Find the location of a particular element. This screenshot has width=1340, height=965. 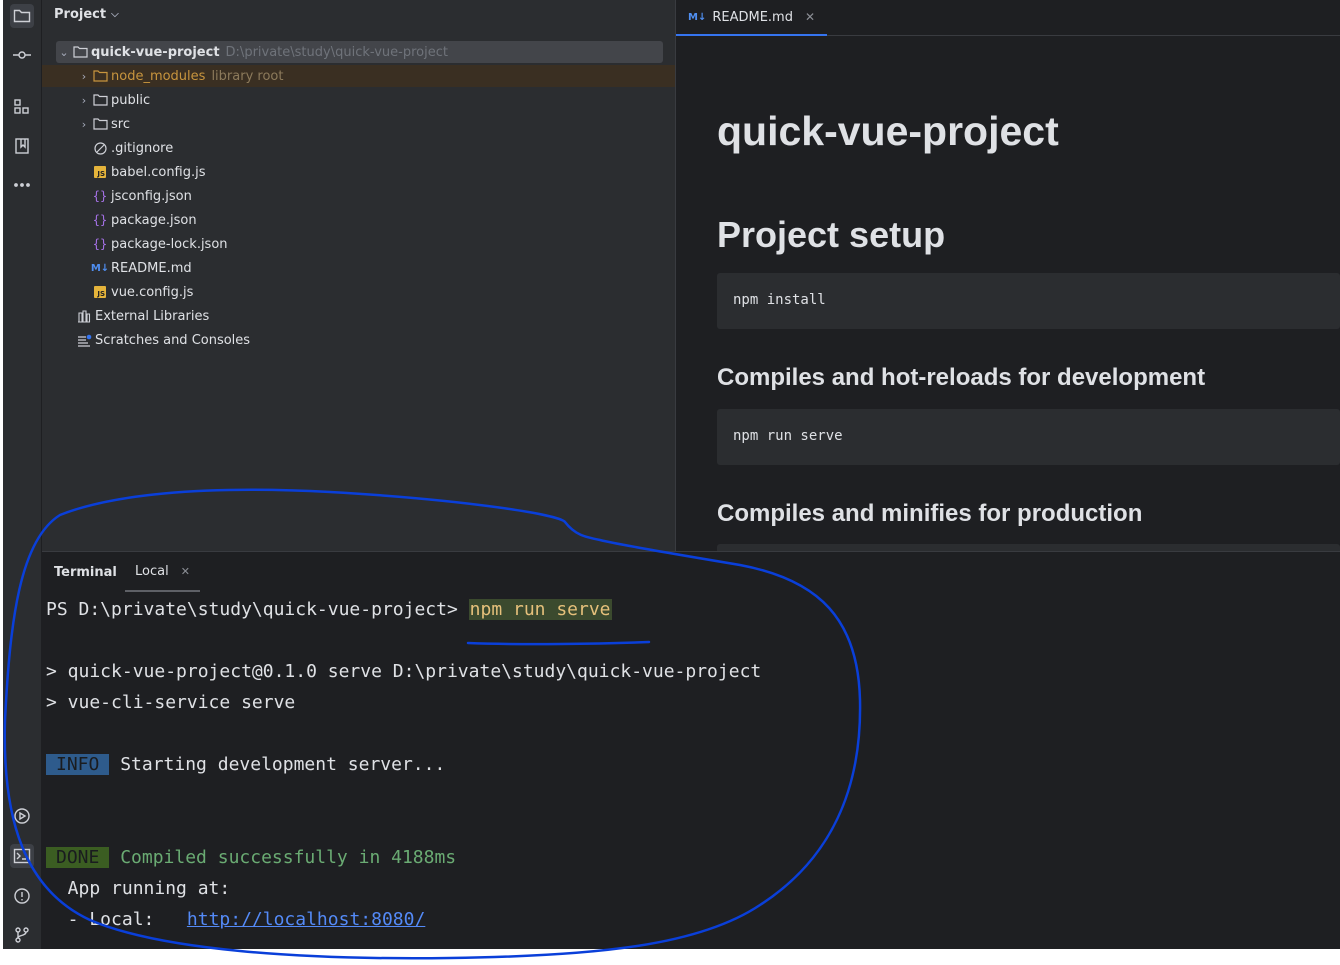

terminal-prompt: PS D:\private\study\quick-vue-project> is located at coordinates (257, 609).